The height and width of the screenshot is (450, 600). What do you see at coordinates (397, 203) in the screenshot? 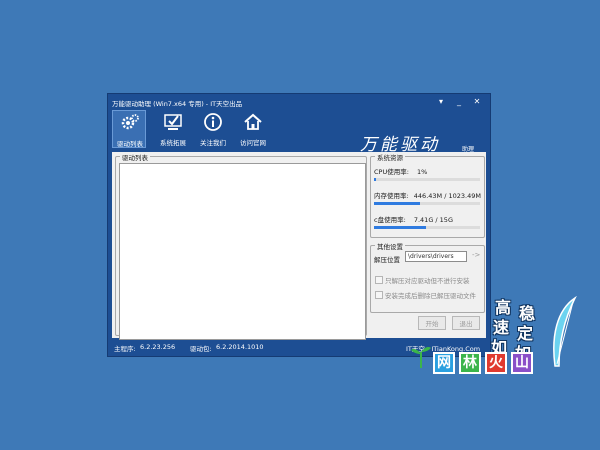
I see `memory-usage-fill` at bounding box center [397, 203].